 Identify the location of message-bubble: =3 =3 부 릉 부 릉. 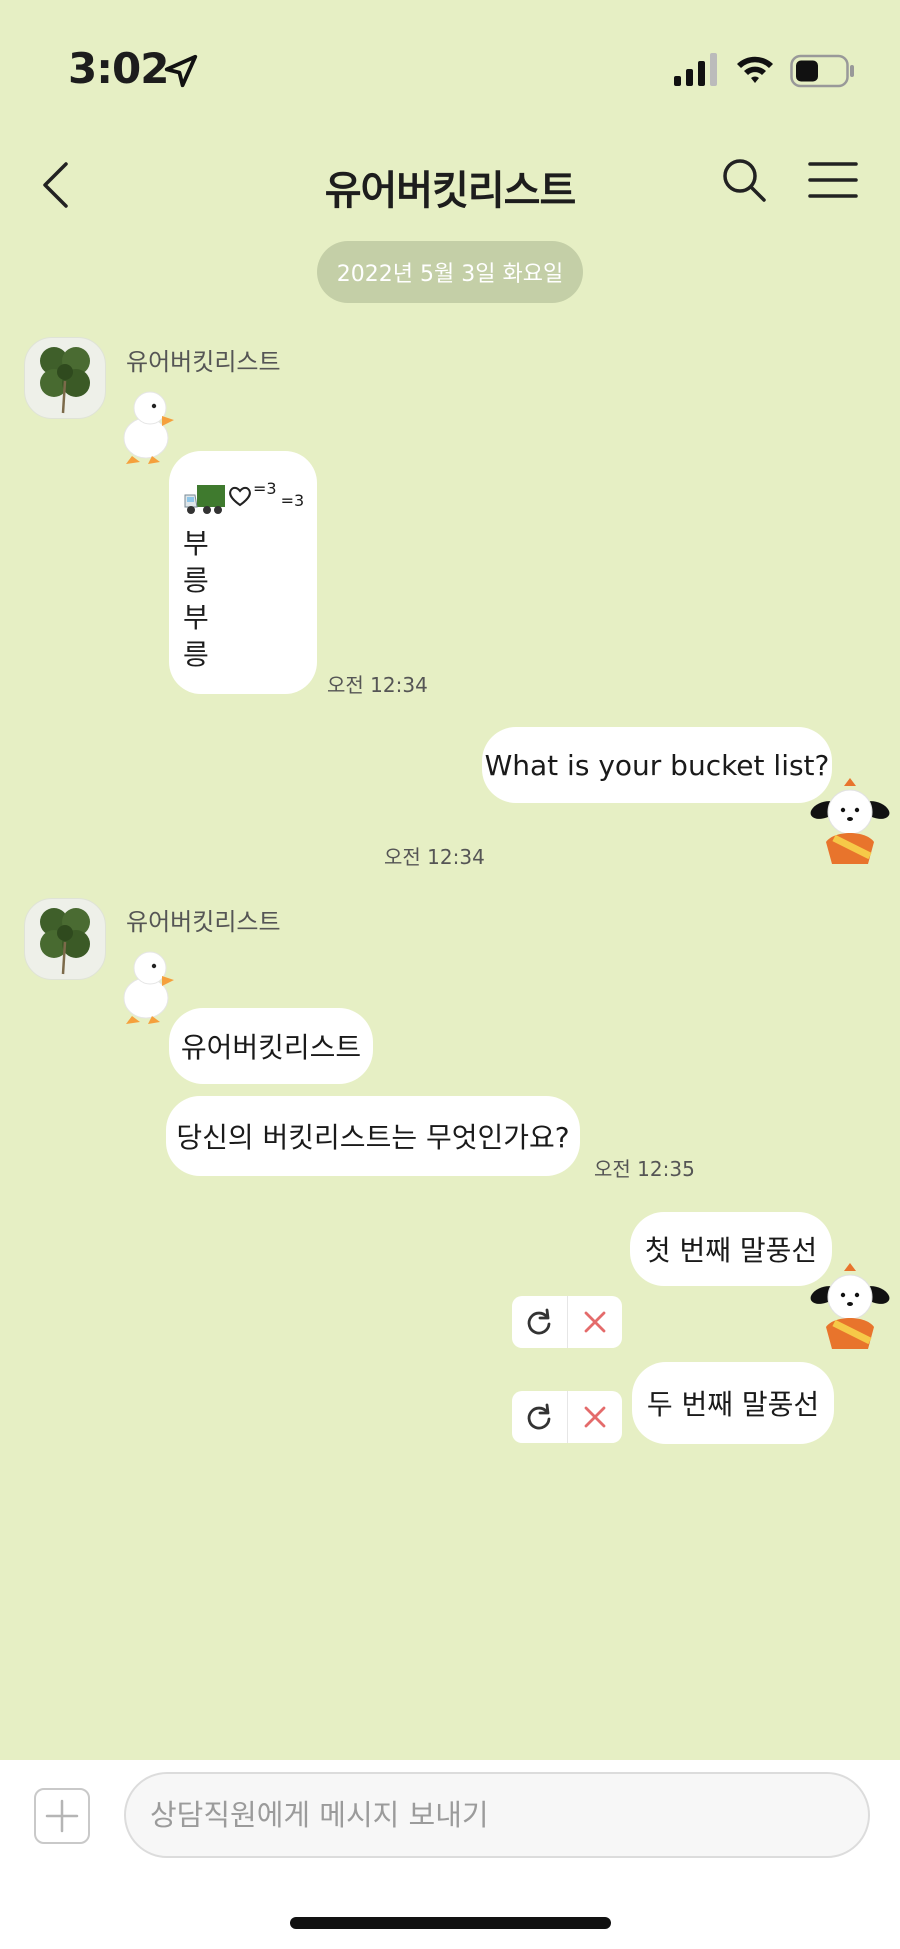
(243, 572).